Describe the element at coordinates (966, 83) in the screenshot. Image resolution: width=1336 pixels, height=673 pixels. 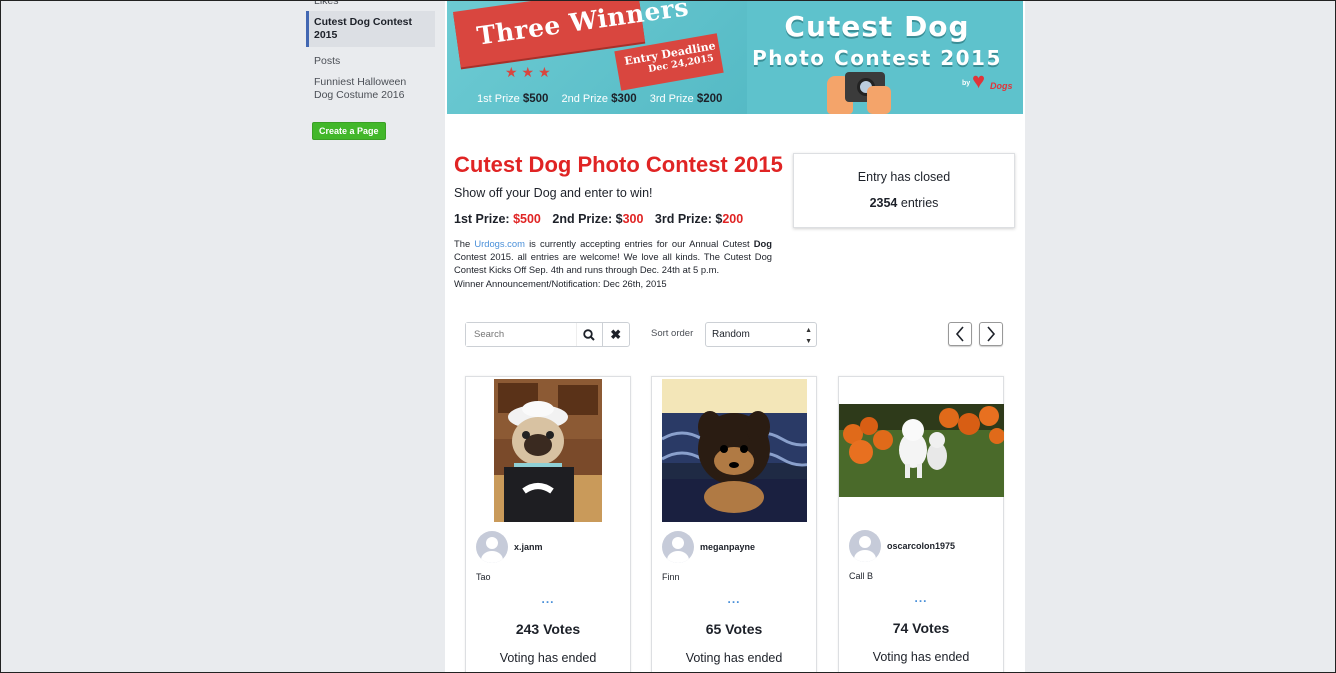
I see `logo-by: by` at that location.